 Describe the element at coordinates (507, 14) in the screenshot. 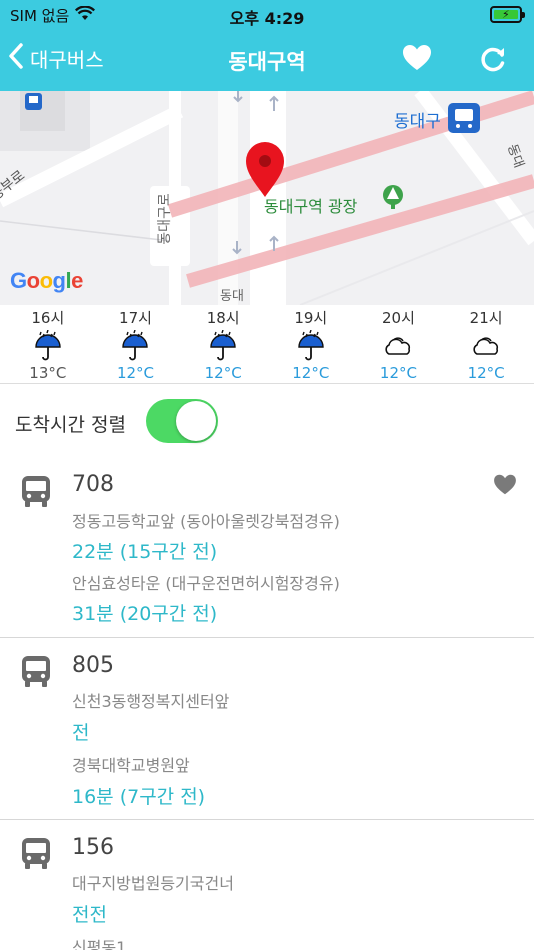

I see `battery-charging-icon: ⚡` at that location.